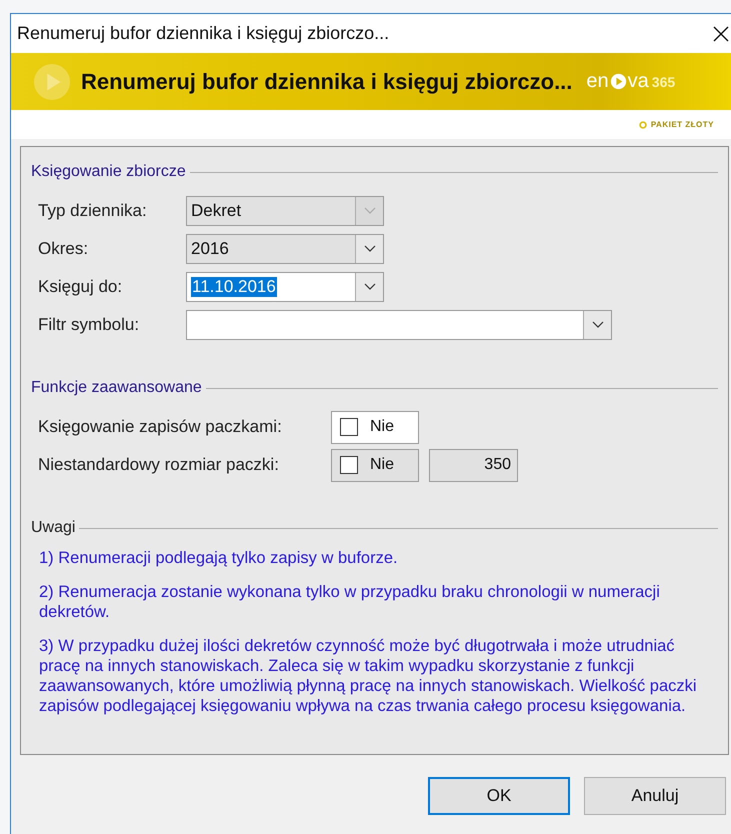  What do you see at coordinates (53, 528) in the screenshot?
I see `group-title: Uwagi` at bounding box center [53, 528].